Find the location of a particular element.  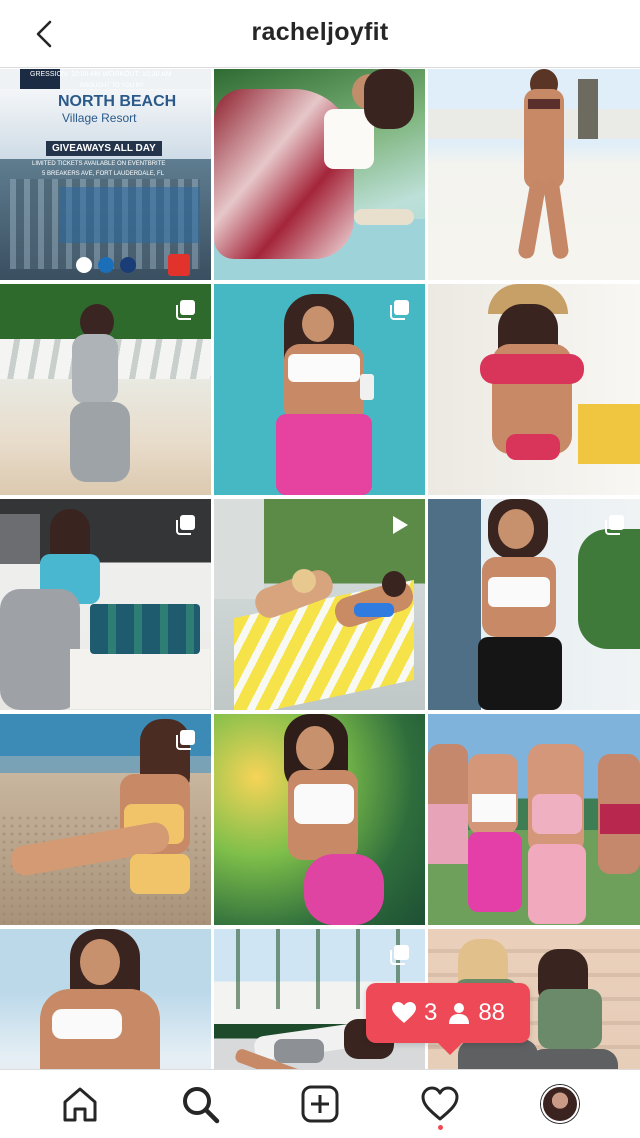

activity-heart-icon is located at coordinates (440, 1103).